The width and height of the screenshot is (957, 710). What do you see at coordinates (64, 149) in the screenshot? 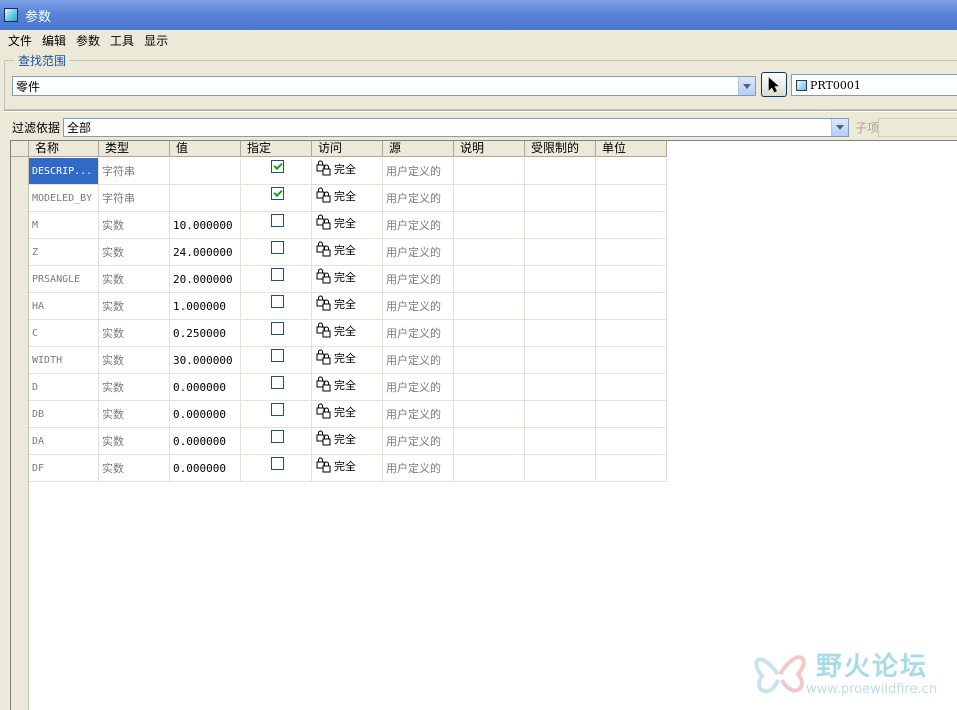
I see `column-header-name: 名称` at bounding box center [64, 149].